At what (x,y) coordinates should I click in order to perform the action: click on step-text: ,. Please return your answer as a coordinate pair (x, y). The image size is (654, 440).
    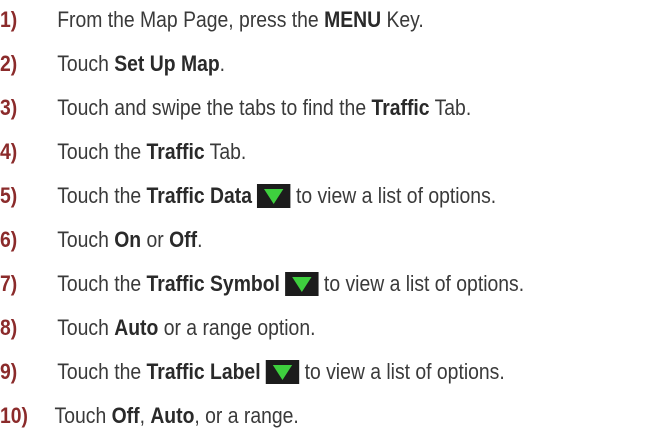
    Looking at the image, I should click on (145, 415).